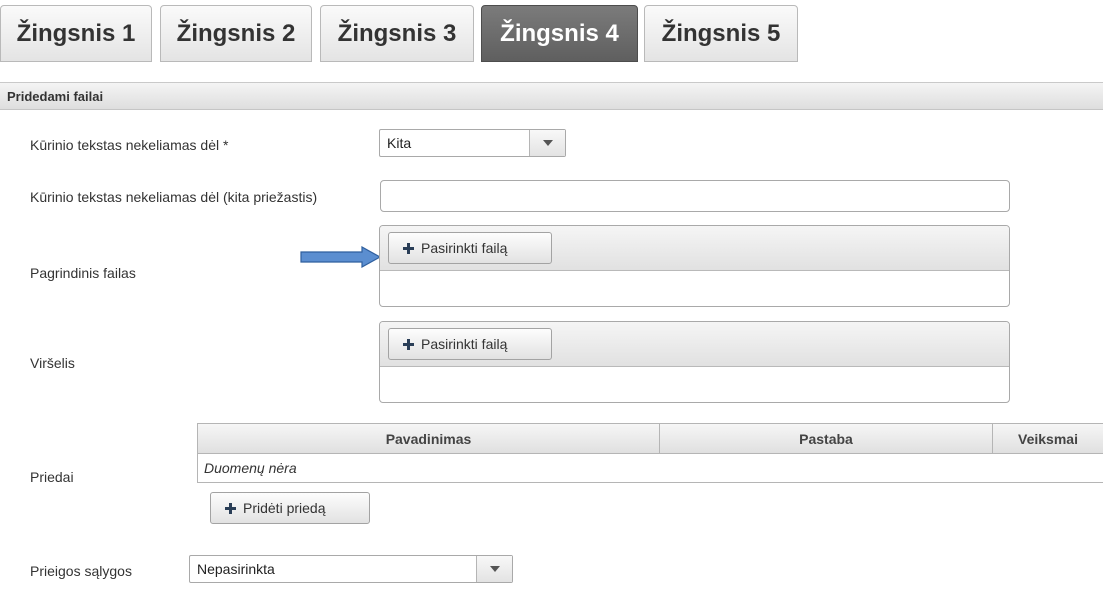 The width and height of the screenshot is (1103, 599). Describe the element at coordinates (250, 468) in the screenshot. I see `attachments-empty-message: Duomenų nėra` at that location.